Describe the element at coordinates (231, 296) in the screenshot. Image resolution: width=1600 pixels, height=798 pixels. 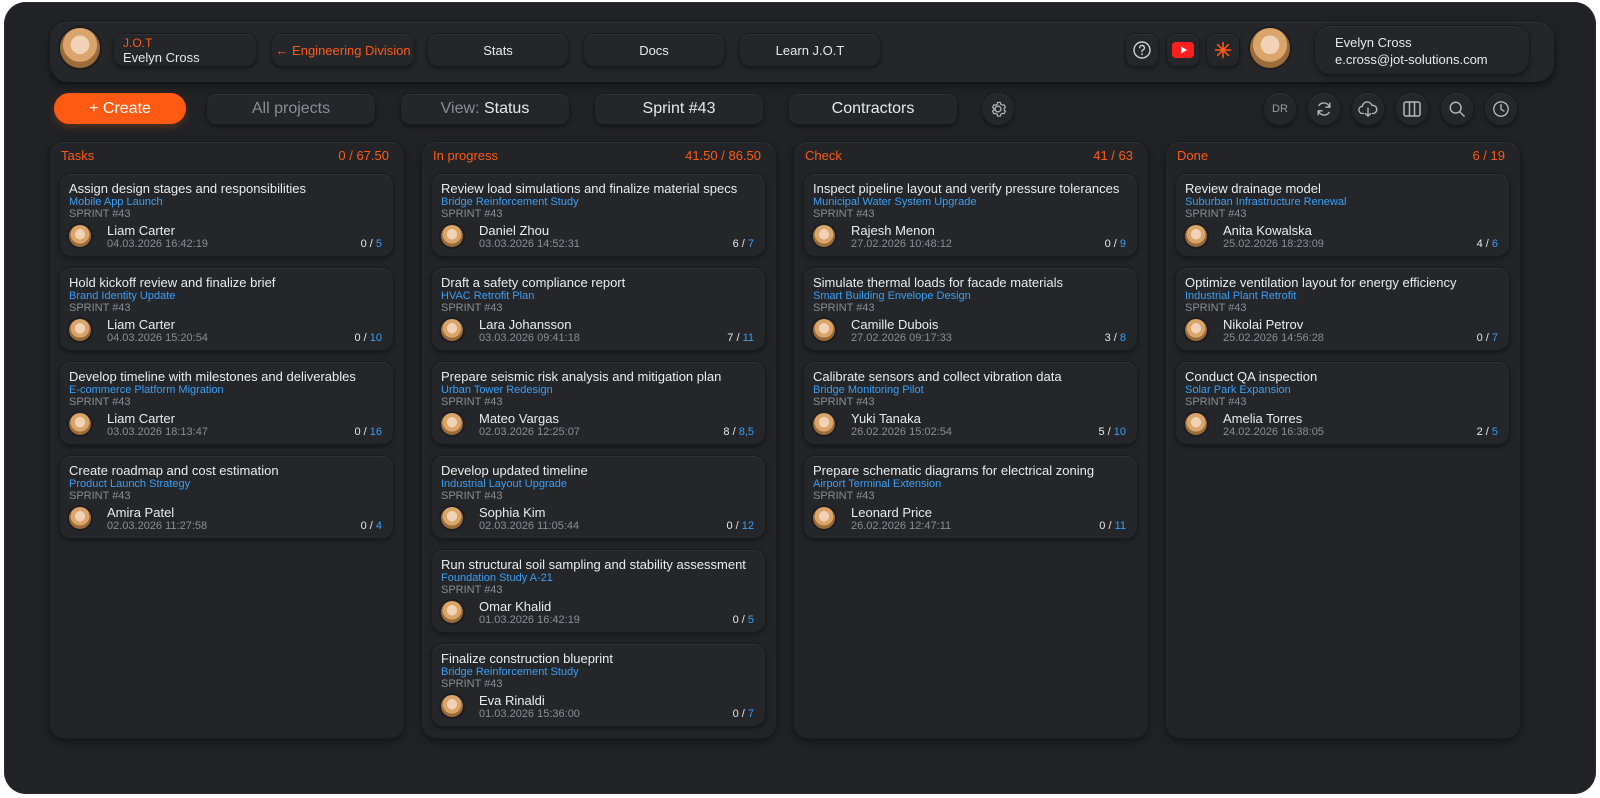
I see `task-project-link: Brand Identity Update` at that location.